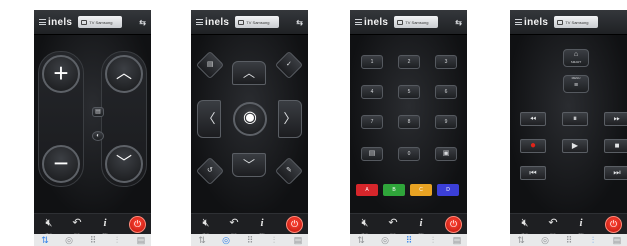  I want to click on numpad-key: 7, so click(372, 122).